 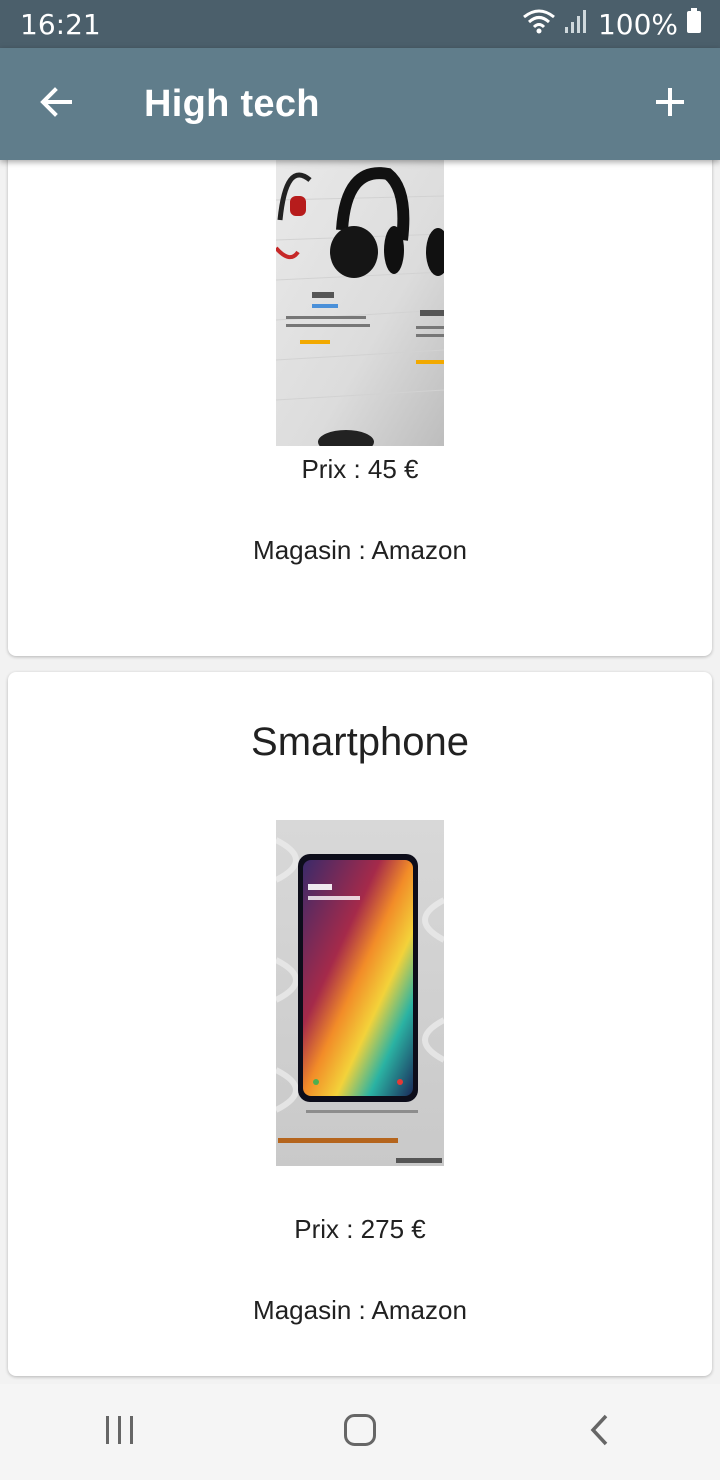 I want to click on arrow-back-icon, so click(x=56, y=104).